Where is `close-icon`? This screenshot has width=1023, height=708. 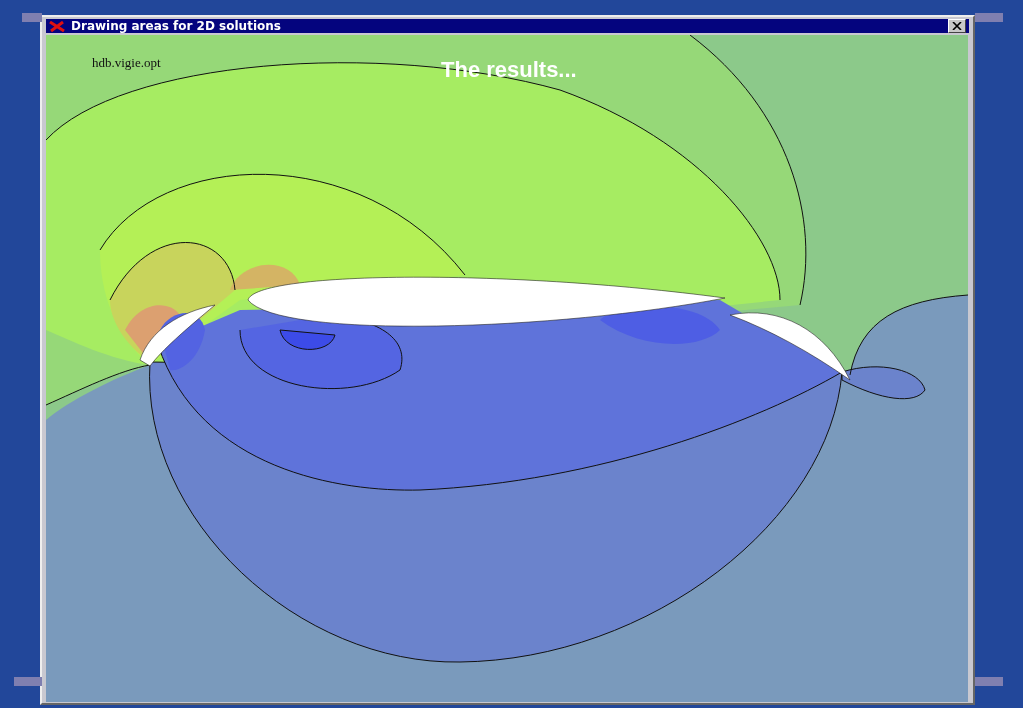
close-icon is located at coordinates (957, 26).